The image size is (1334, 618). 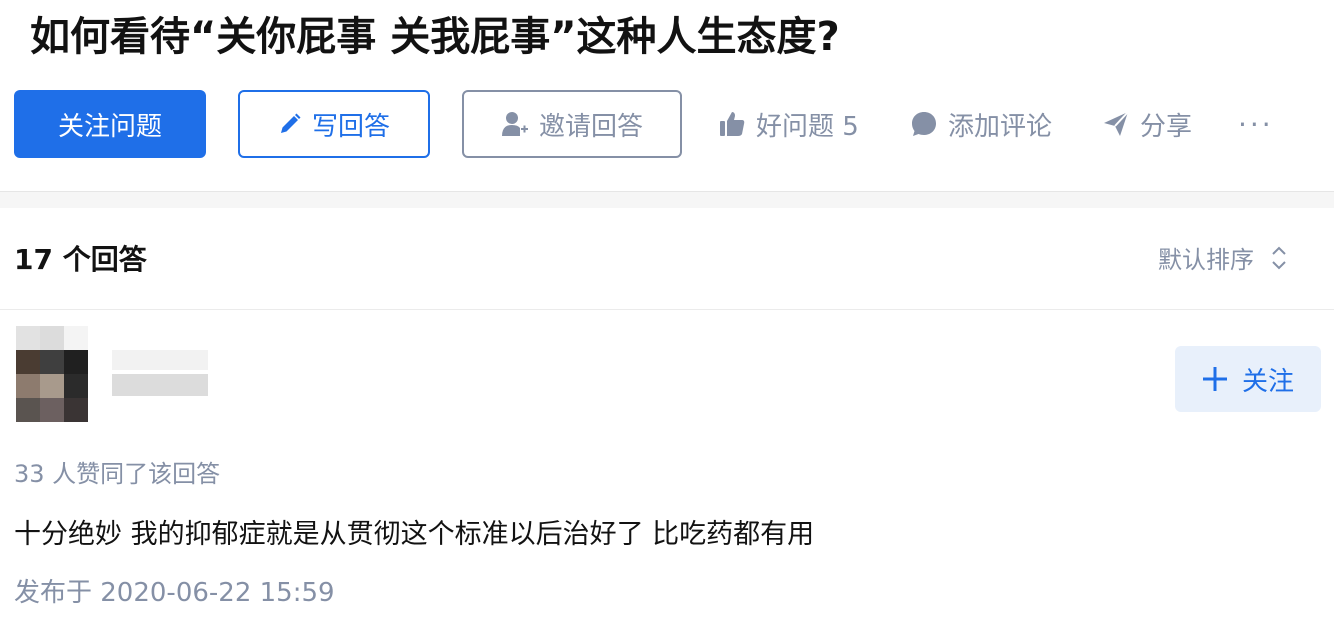 I want to click on vote-info: 33 人赞同了该回答, so click(x=117, y=474).